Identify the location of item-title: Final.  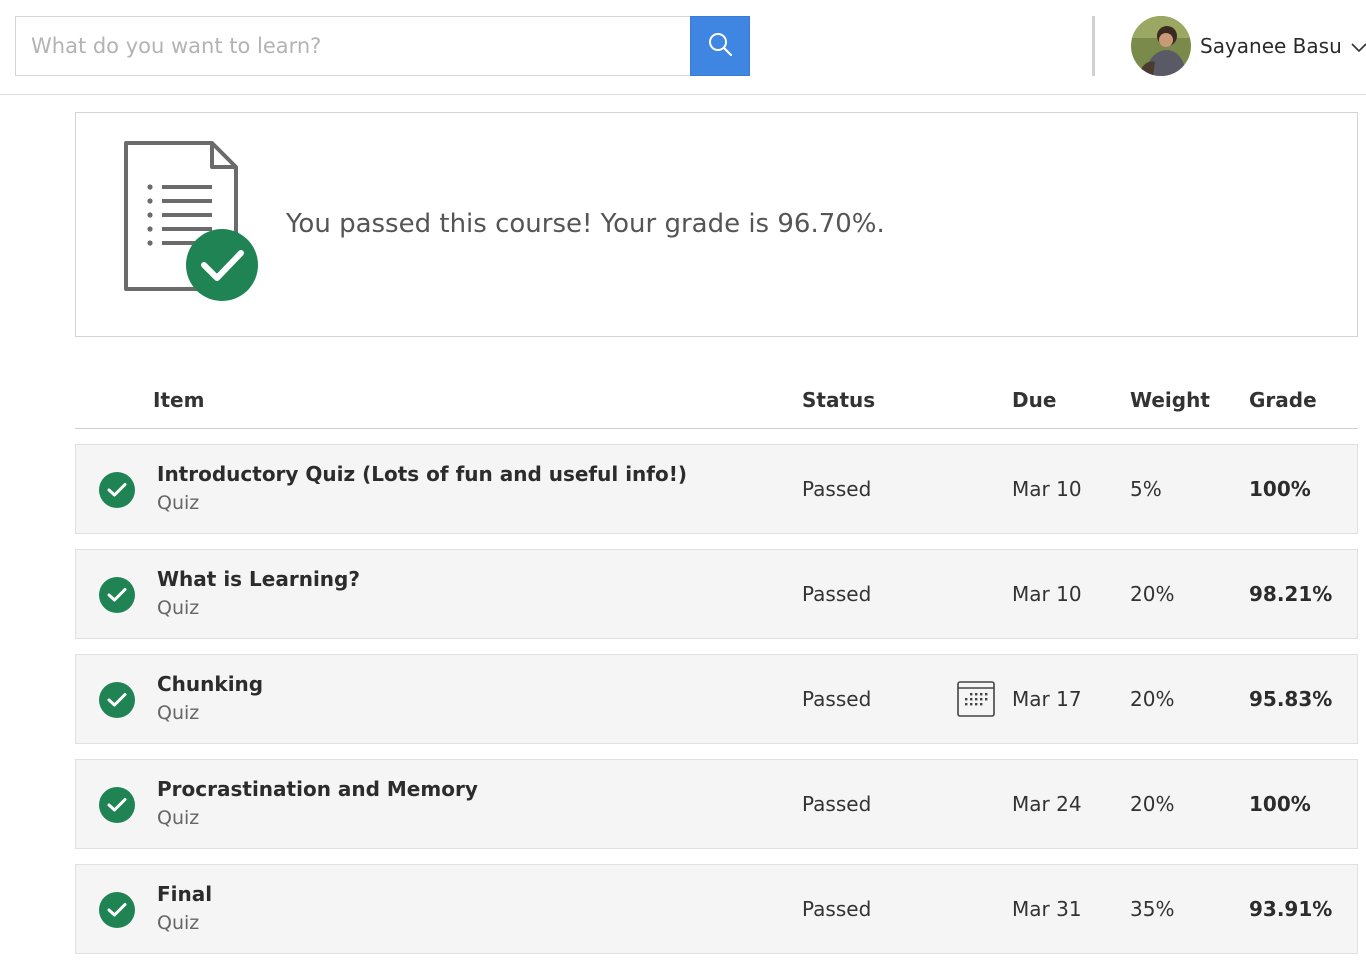
(184, 894).